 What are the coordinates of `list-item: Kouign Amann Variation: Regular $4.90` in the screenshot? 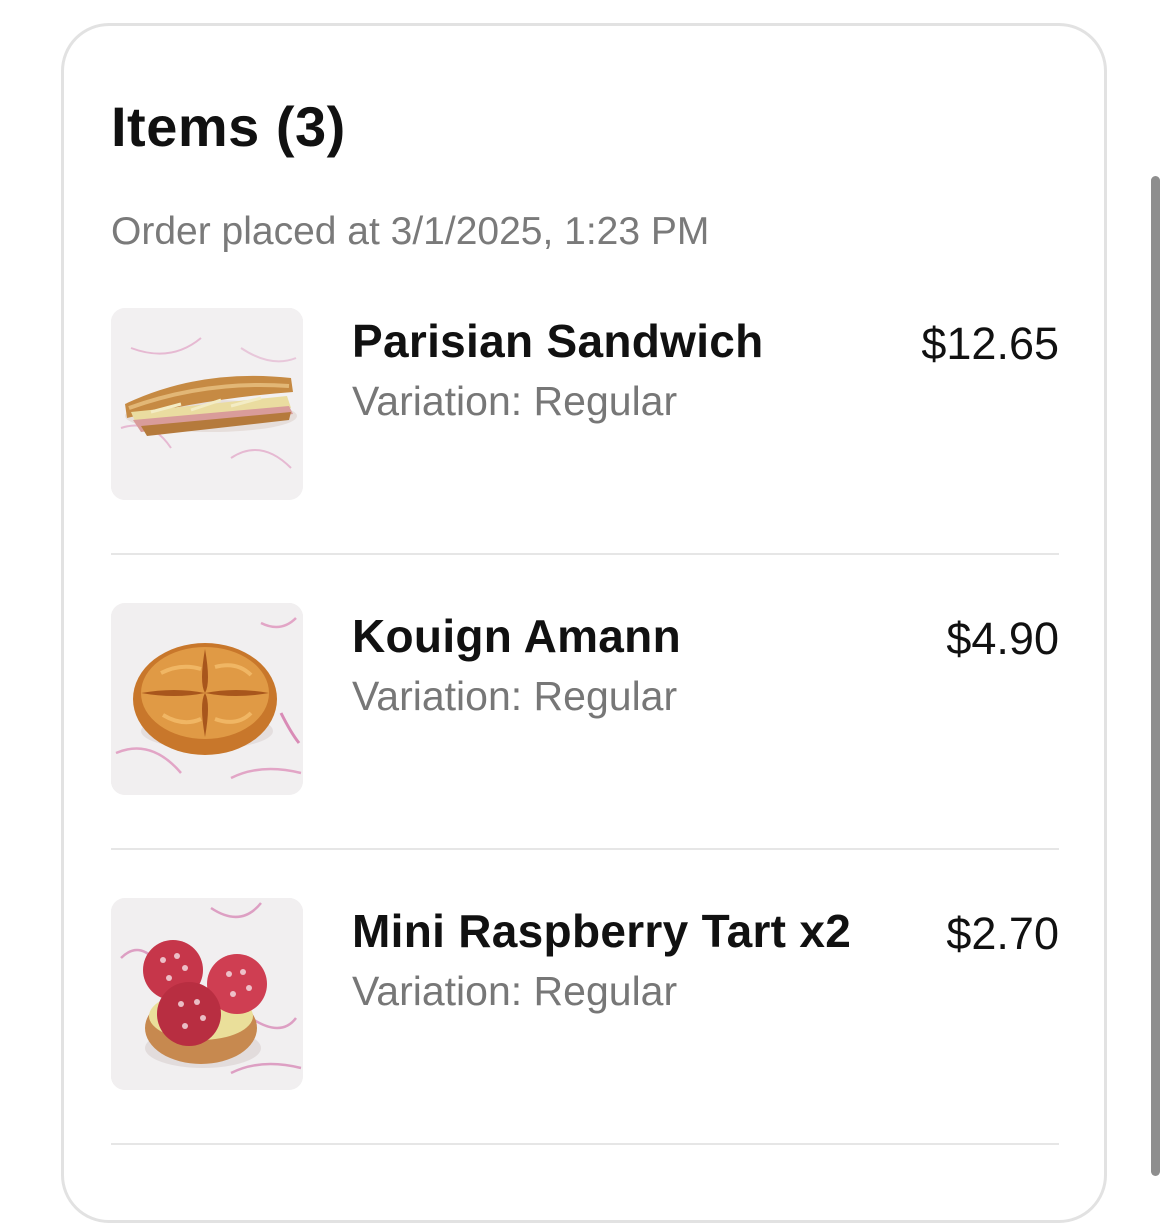 It's located at (585, 699).